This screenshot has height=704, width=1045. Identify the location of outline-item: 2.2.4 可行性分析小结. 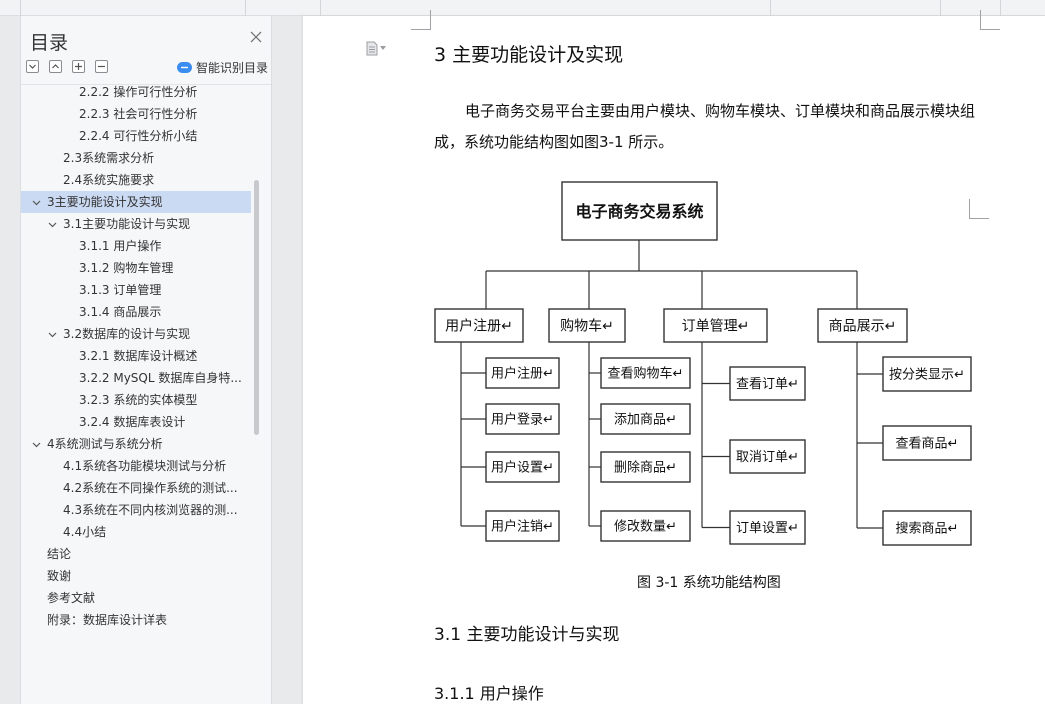
(146, 136).